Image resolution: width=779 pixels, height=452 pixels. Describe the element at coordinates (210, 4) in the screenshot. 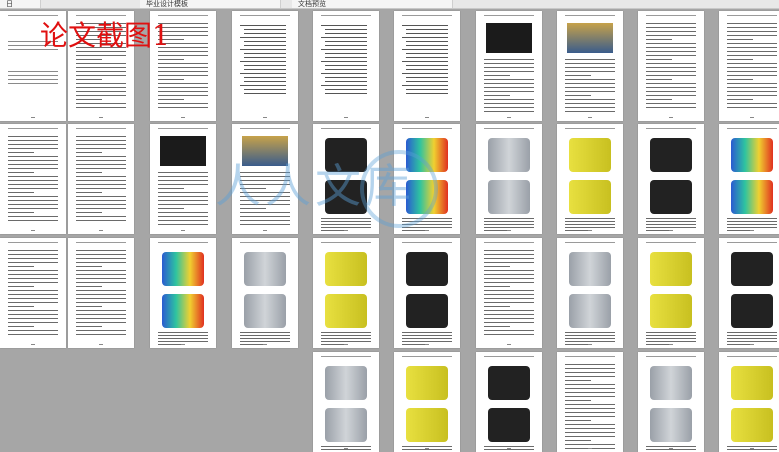

I see `tab-2: 毕业设计模板` at that location.